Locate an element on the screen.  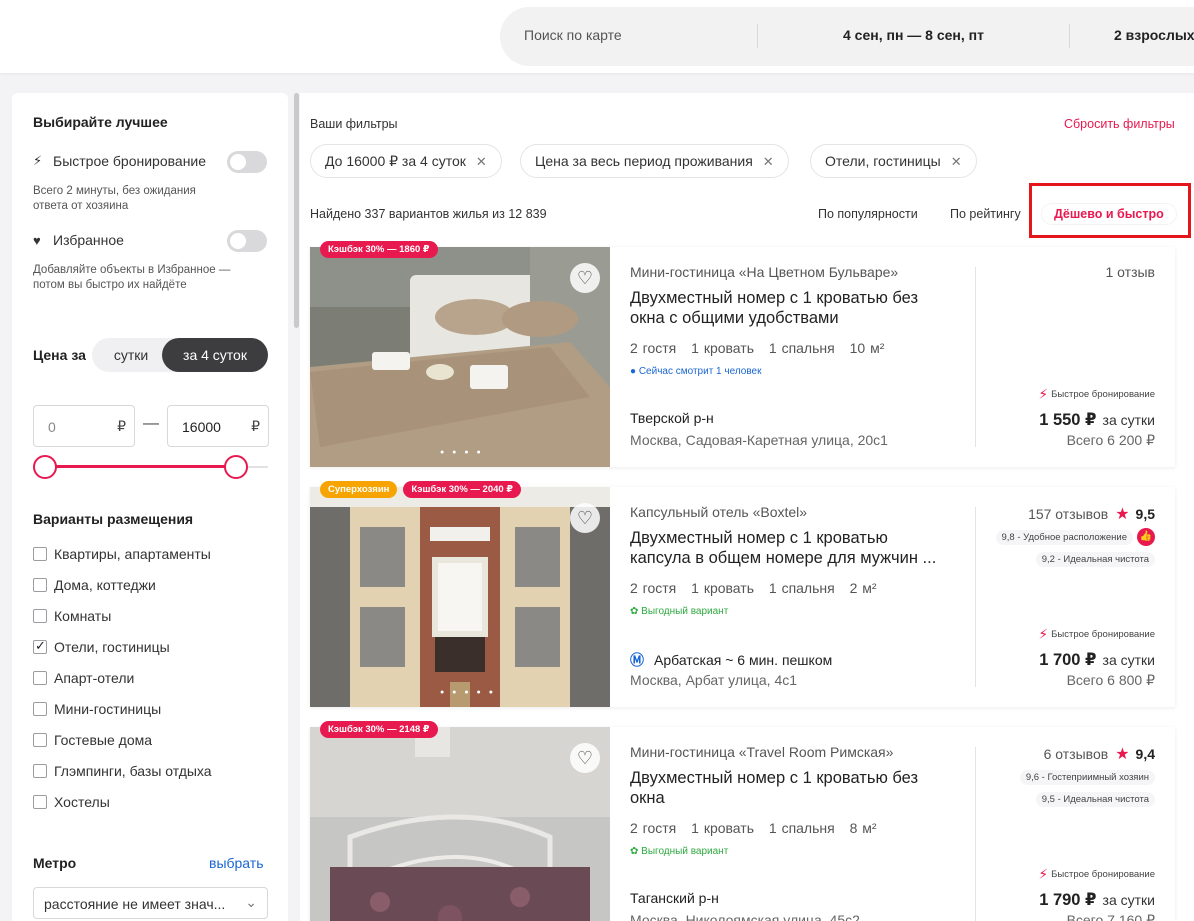
accommodation-option: Дома, коттеджи is located at coordinates (94, 585).